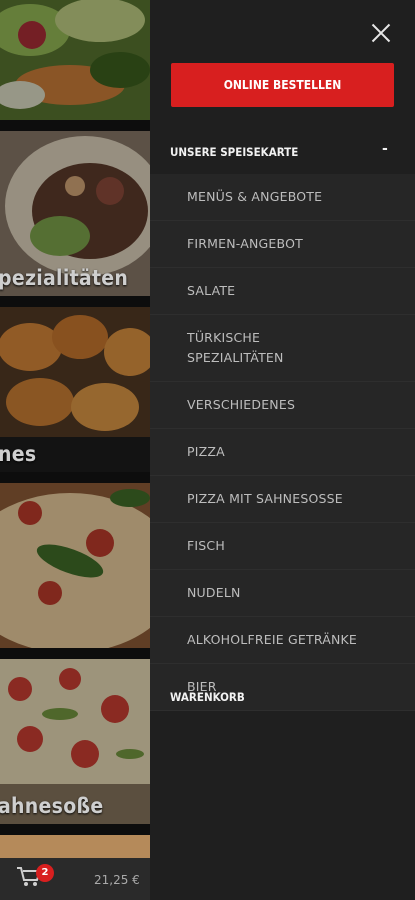 Image resolution: width=415 pixels, height=900 pixels. I want to click on menu-item-fisch: FISCH, so click(282, 546).